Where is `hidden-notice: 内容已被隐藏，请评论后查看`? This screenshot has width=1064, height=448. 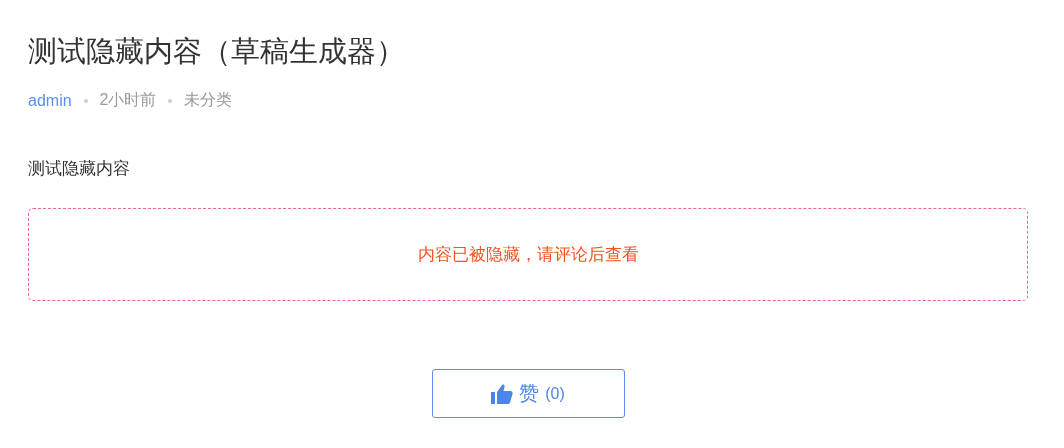 hidden-notice: 内容已被隐藏，请评论后查看 is located at coordinates (528, 255).